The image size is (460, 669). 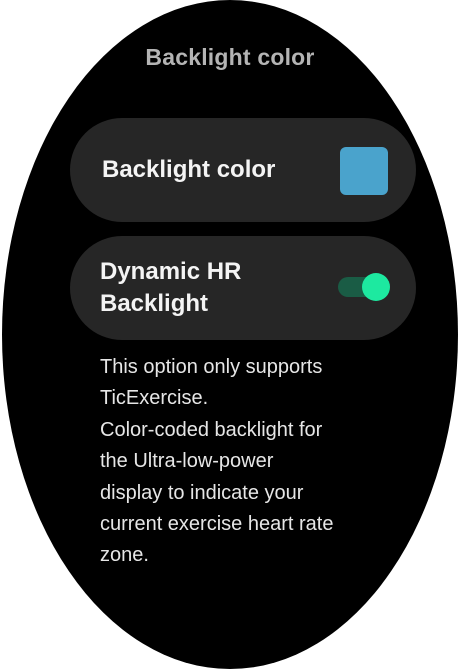 What do you see at coordinates (243, 288) in the screenshot?
I see `dynamic-hr-backlight-setting: Dynamic HR Backlight` at bounding box center [243, 288].